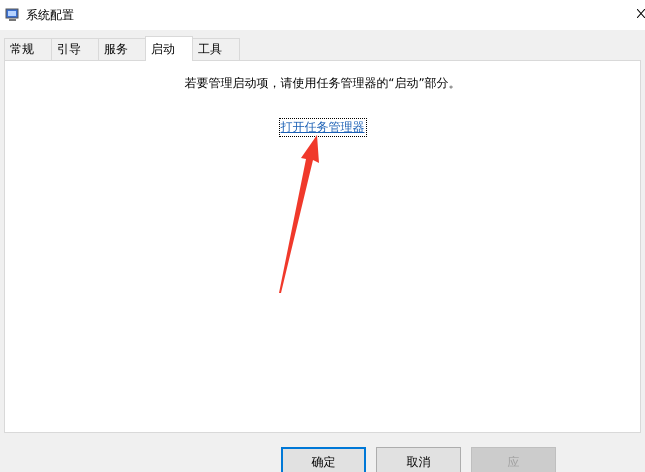  Describe the element at coordinates (418, 459) in the screenshot. I see `dialog-button: 取消` at that location.